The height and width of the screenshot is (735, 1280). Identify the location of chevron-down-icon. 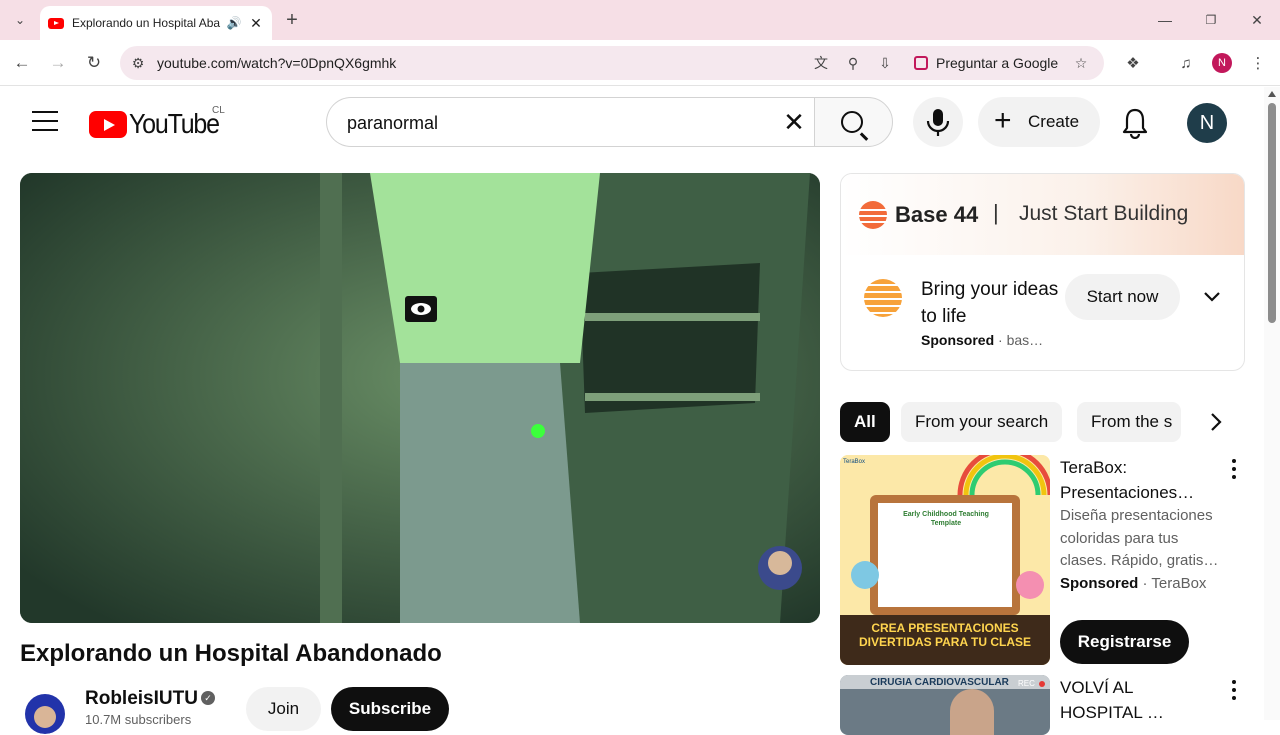
(1212, 297).